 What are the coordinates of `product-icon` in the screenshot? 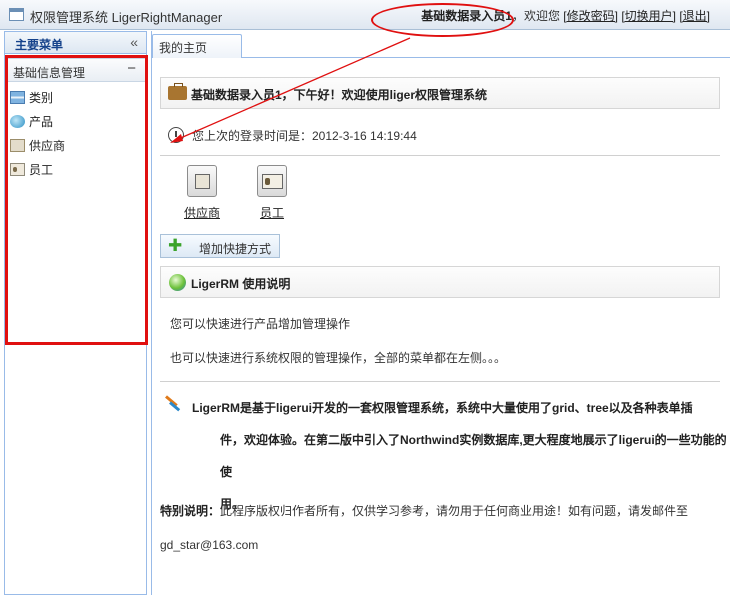 It's located at (17, 121).